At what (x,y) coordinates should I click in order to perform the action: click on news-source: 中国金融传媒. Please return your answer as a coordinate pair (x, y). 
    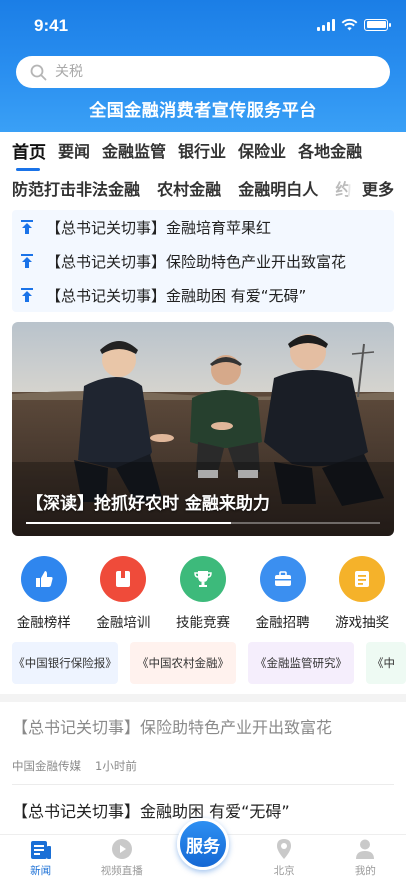
    Looking at the image, I should click on (46, 766).